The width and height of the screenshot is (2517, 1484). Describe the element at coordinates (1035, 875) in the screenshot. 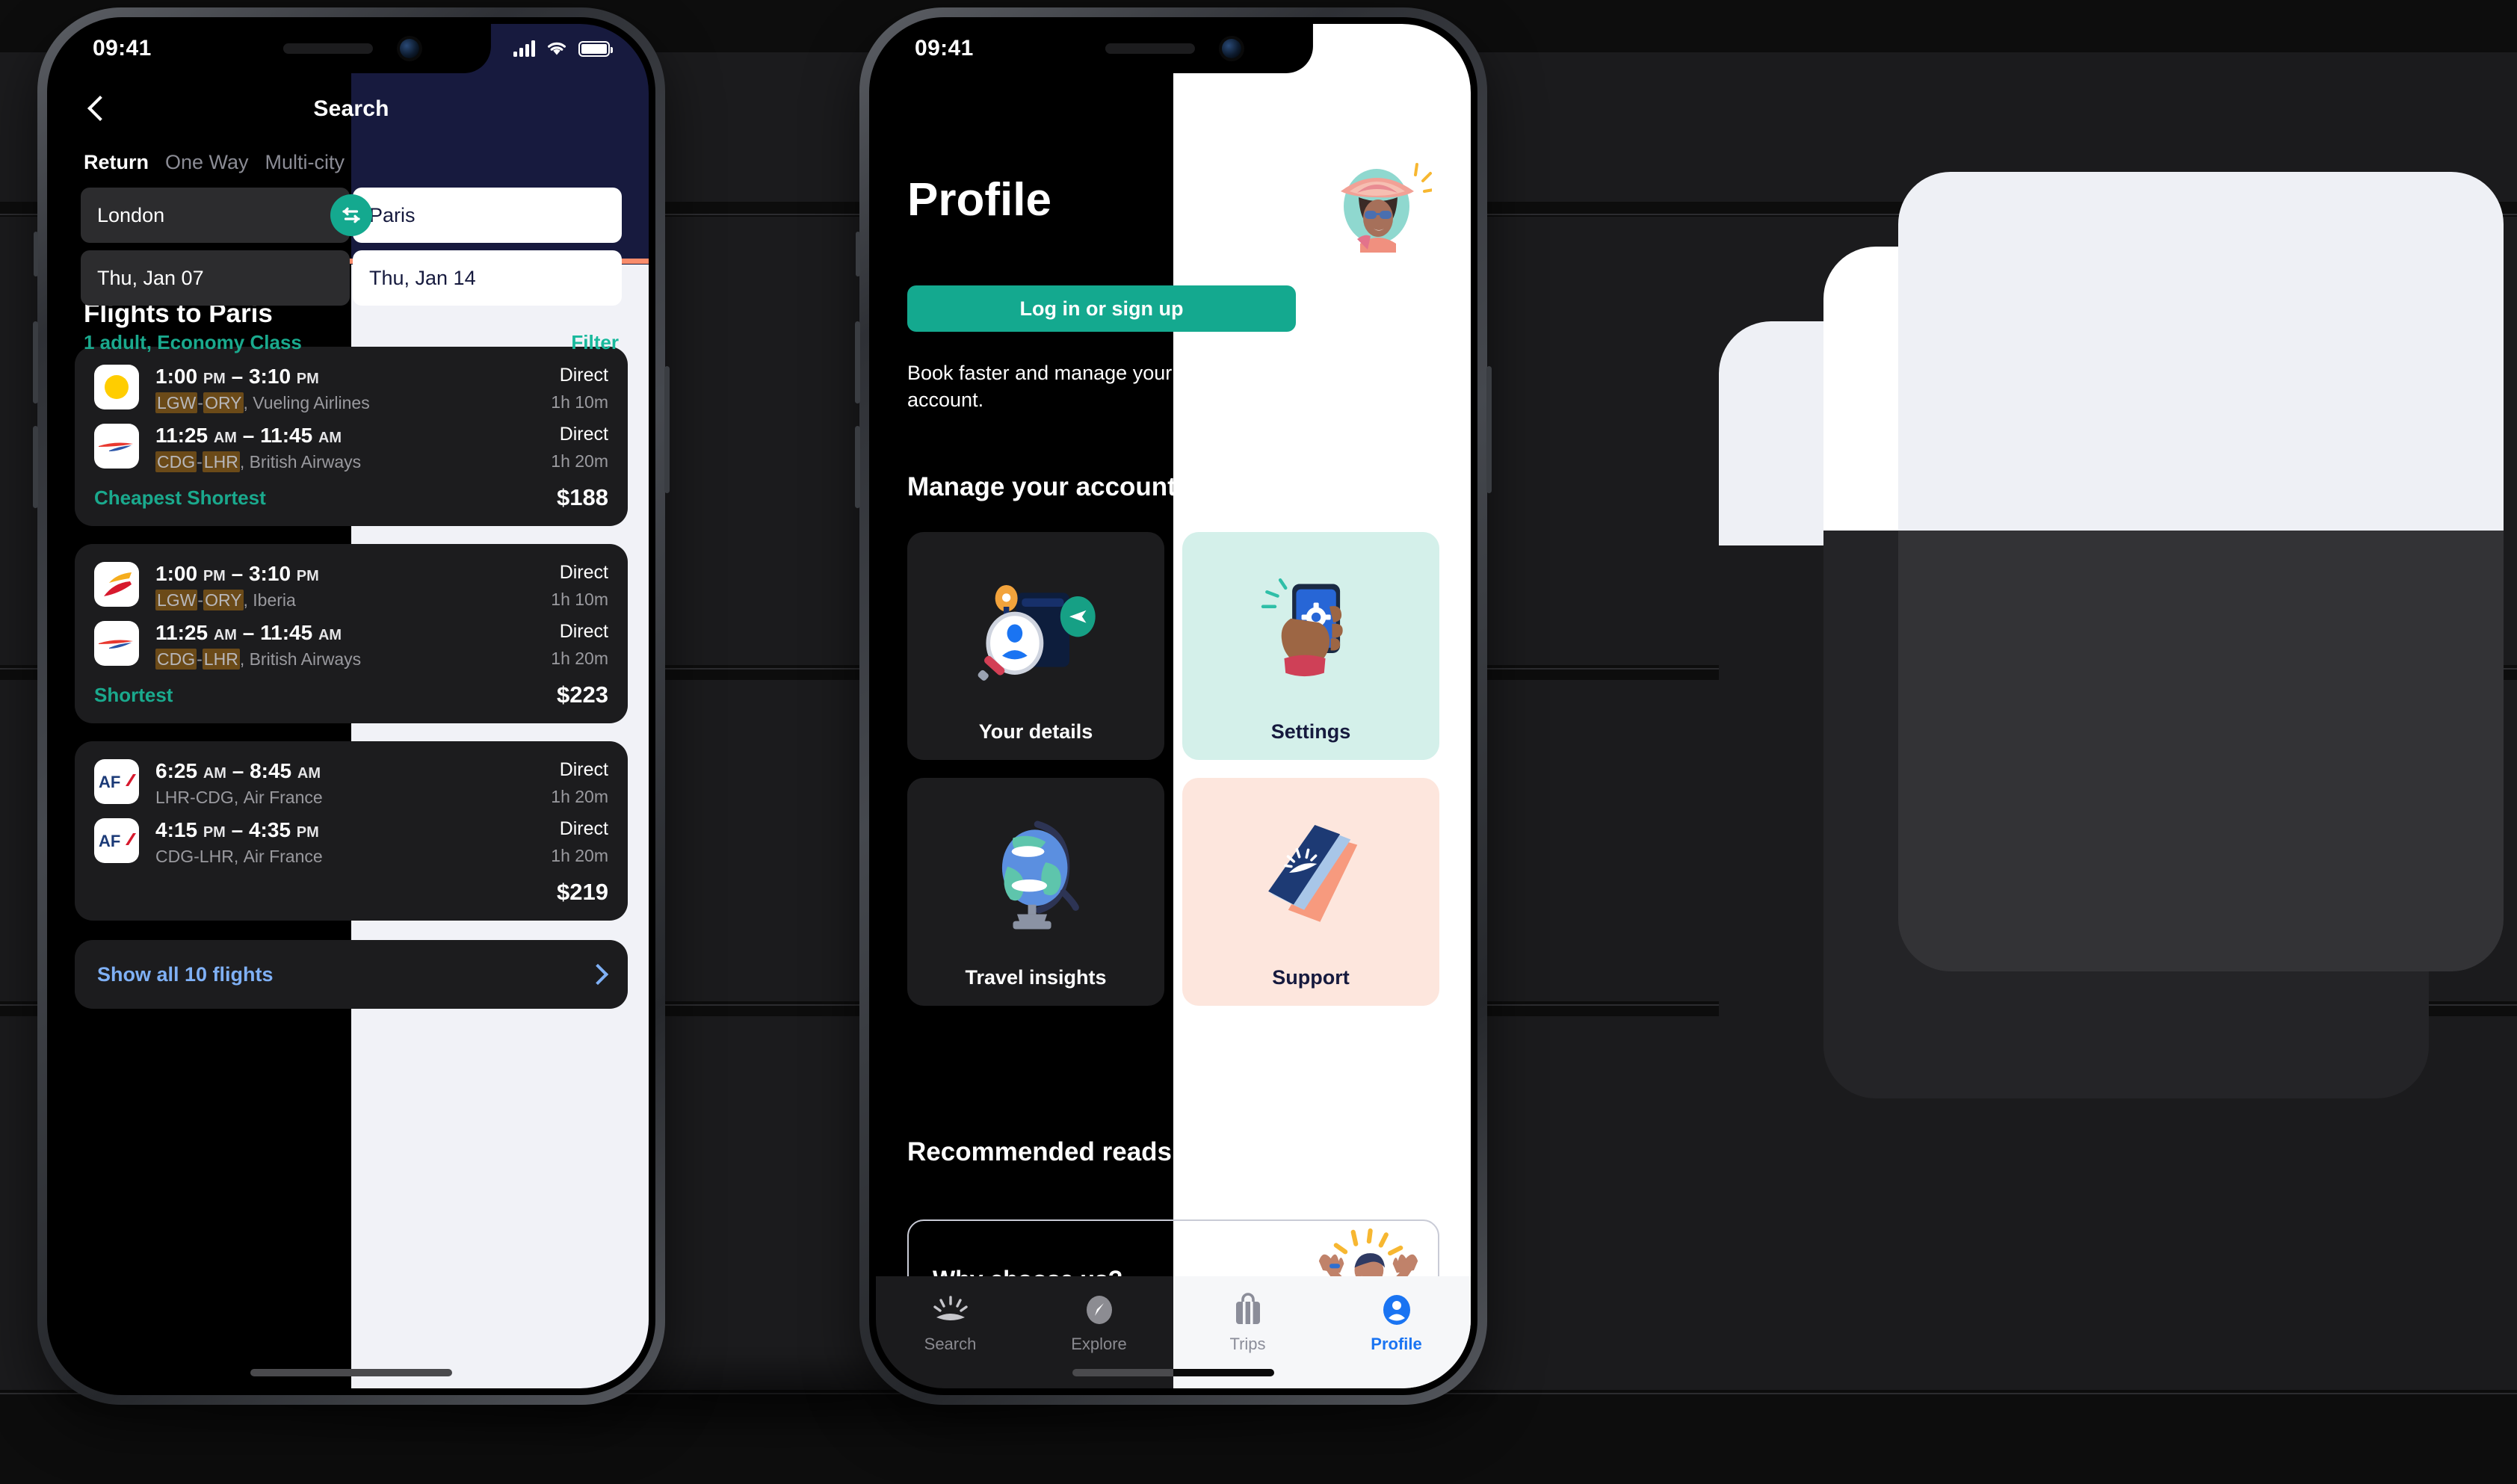

I see `globe-icon` at that location.